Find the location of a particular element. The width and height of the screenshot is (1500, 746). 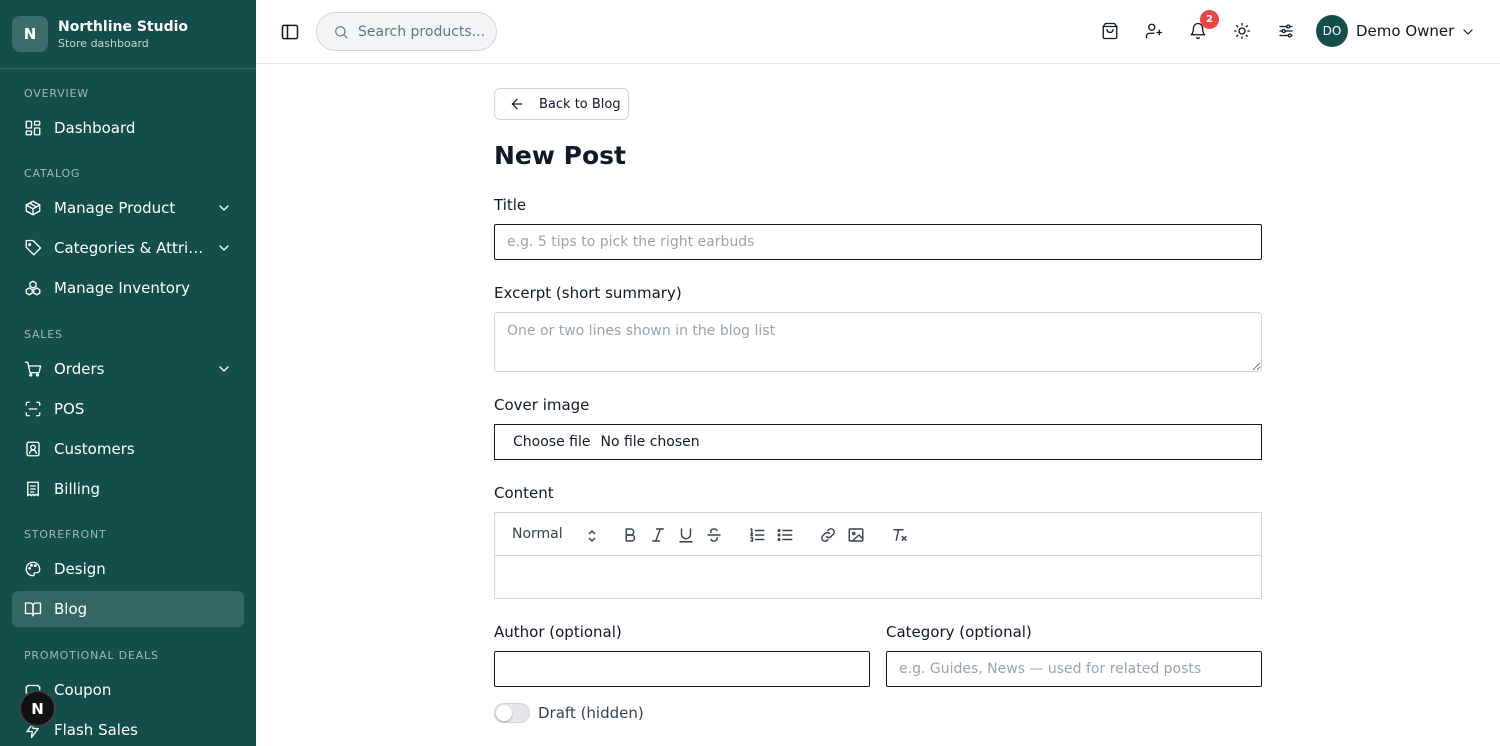

clear-format-icon is located at coordinates (900, 535).